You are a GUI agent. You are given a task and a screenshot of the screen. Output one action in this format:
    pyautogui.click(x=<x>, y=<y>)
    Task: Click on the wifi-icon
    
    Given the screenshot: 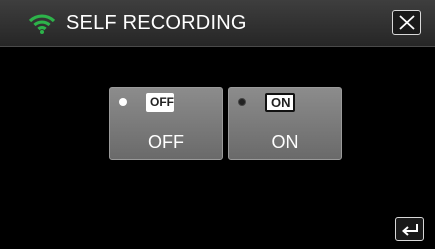 What is the action you would take?
    pyautogui.click(x=42, y=24)
    